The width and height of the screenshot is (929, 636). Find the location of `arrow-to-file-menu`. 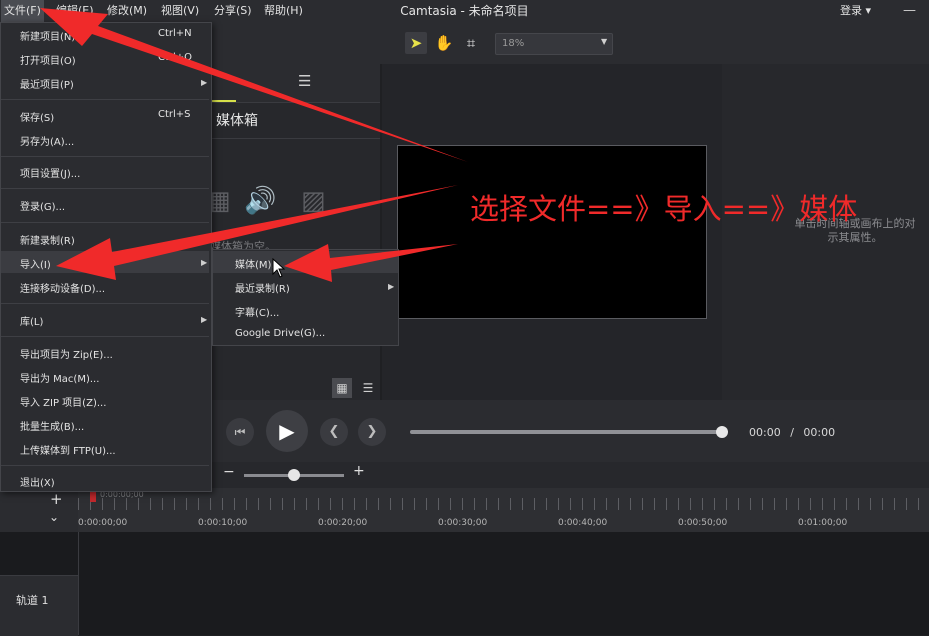

arrow-to-file-menu is located at coordinates (254, 85).